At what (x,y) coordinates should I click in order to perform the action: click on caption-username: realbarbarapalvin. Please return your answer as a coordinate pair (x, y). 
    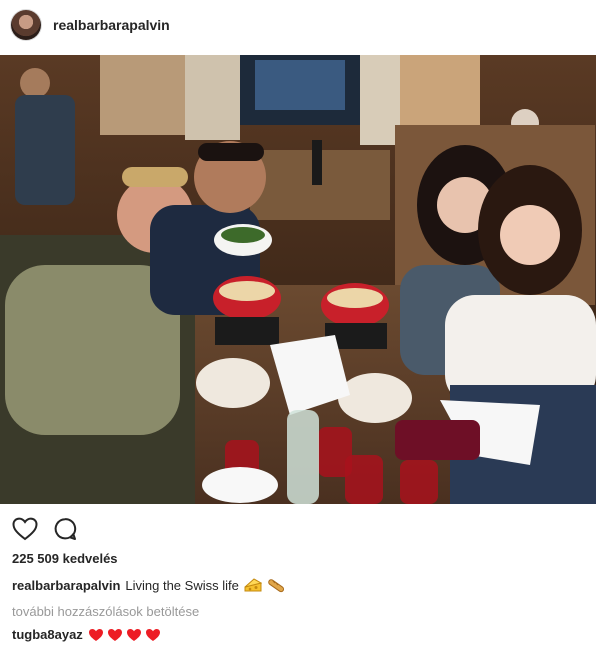
    Looking at the image, I should click on (66, 585).